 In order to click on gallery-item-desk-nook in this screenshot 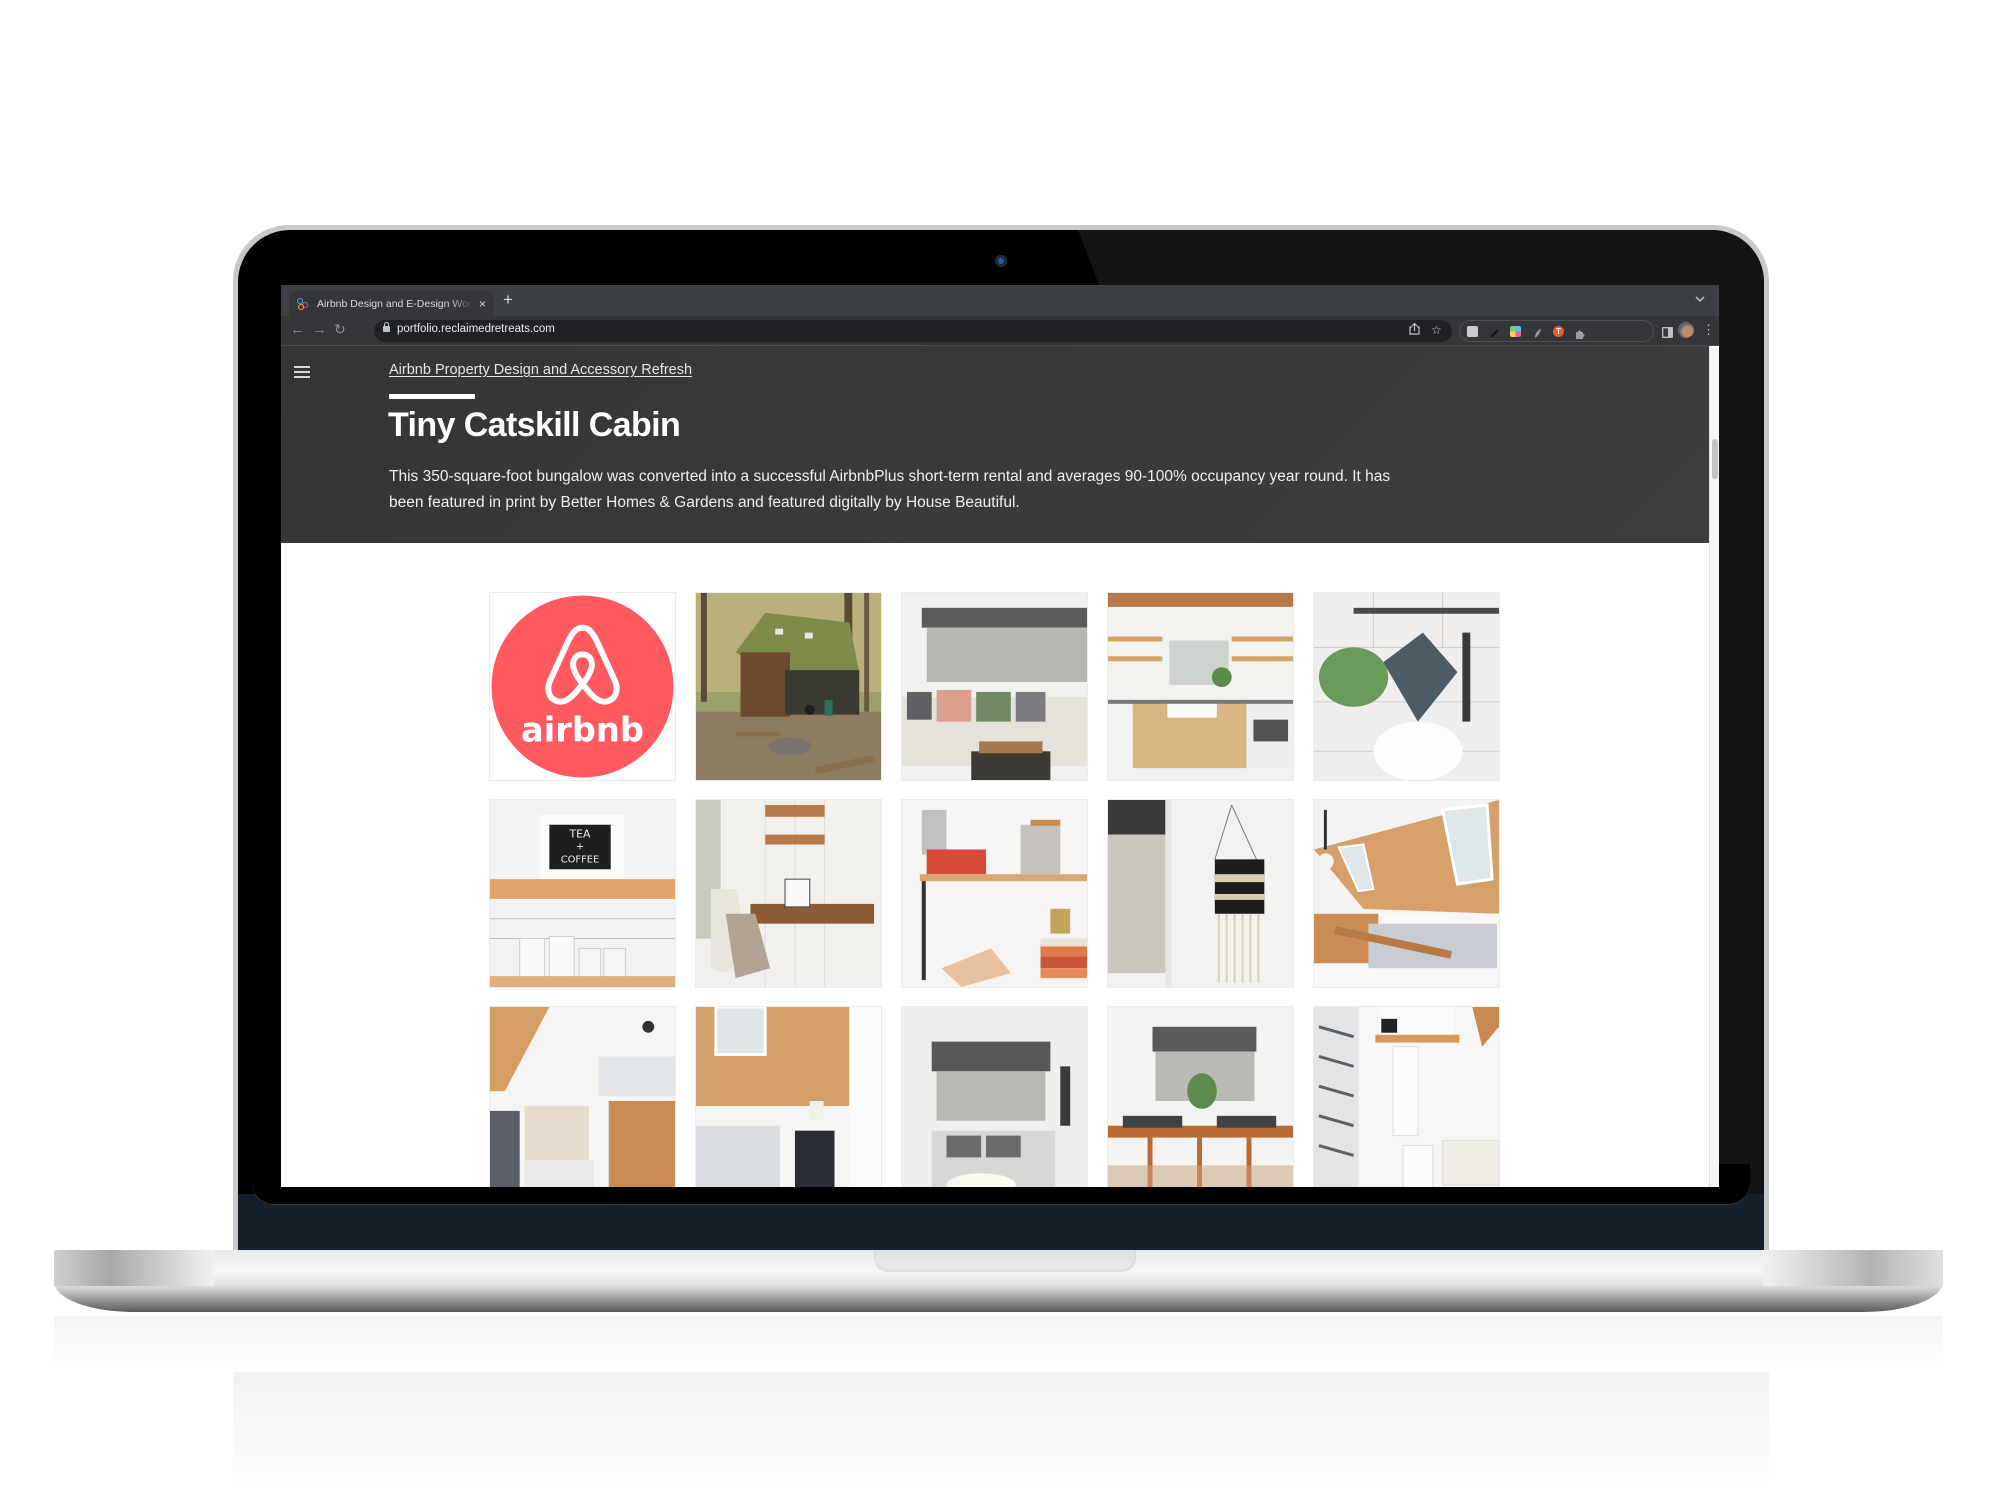, I will do `click(788, 893)`.